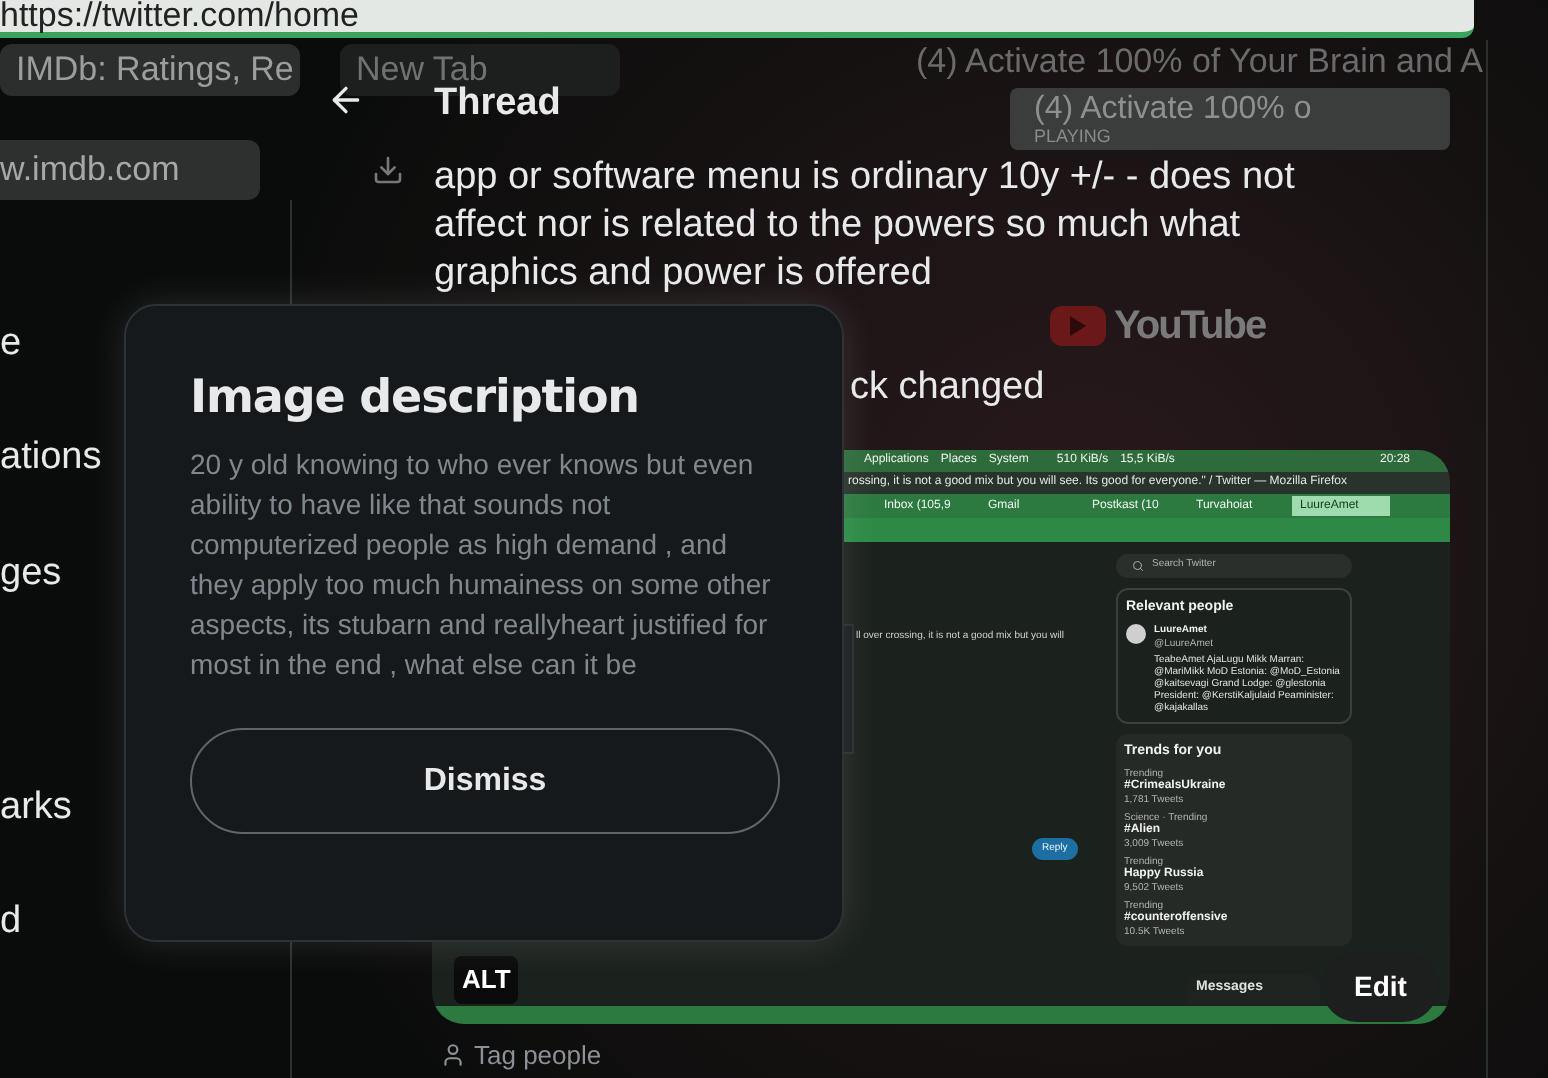 This screenshot has height=1078, width=1548. Describe the element at coordinates (31, 574) in the screenshot. I see `sidebar-item: ges` at that location.